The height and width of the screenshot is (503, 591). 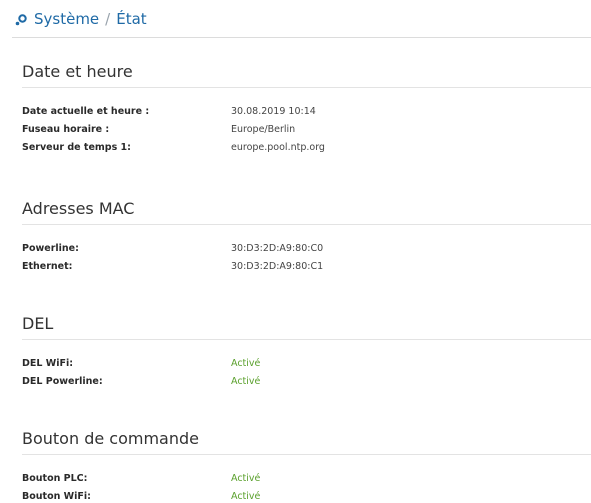 I want to click on row-label: DEL WiFi:, so click(x=48, y=363).